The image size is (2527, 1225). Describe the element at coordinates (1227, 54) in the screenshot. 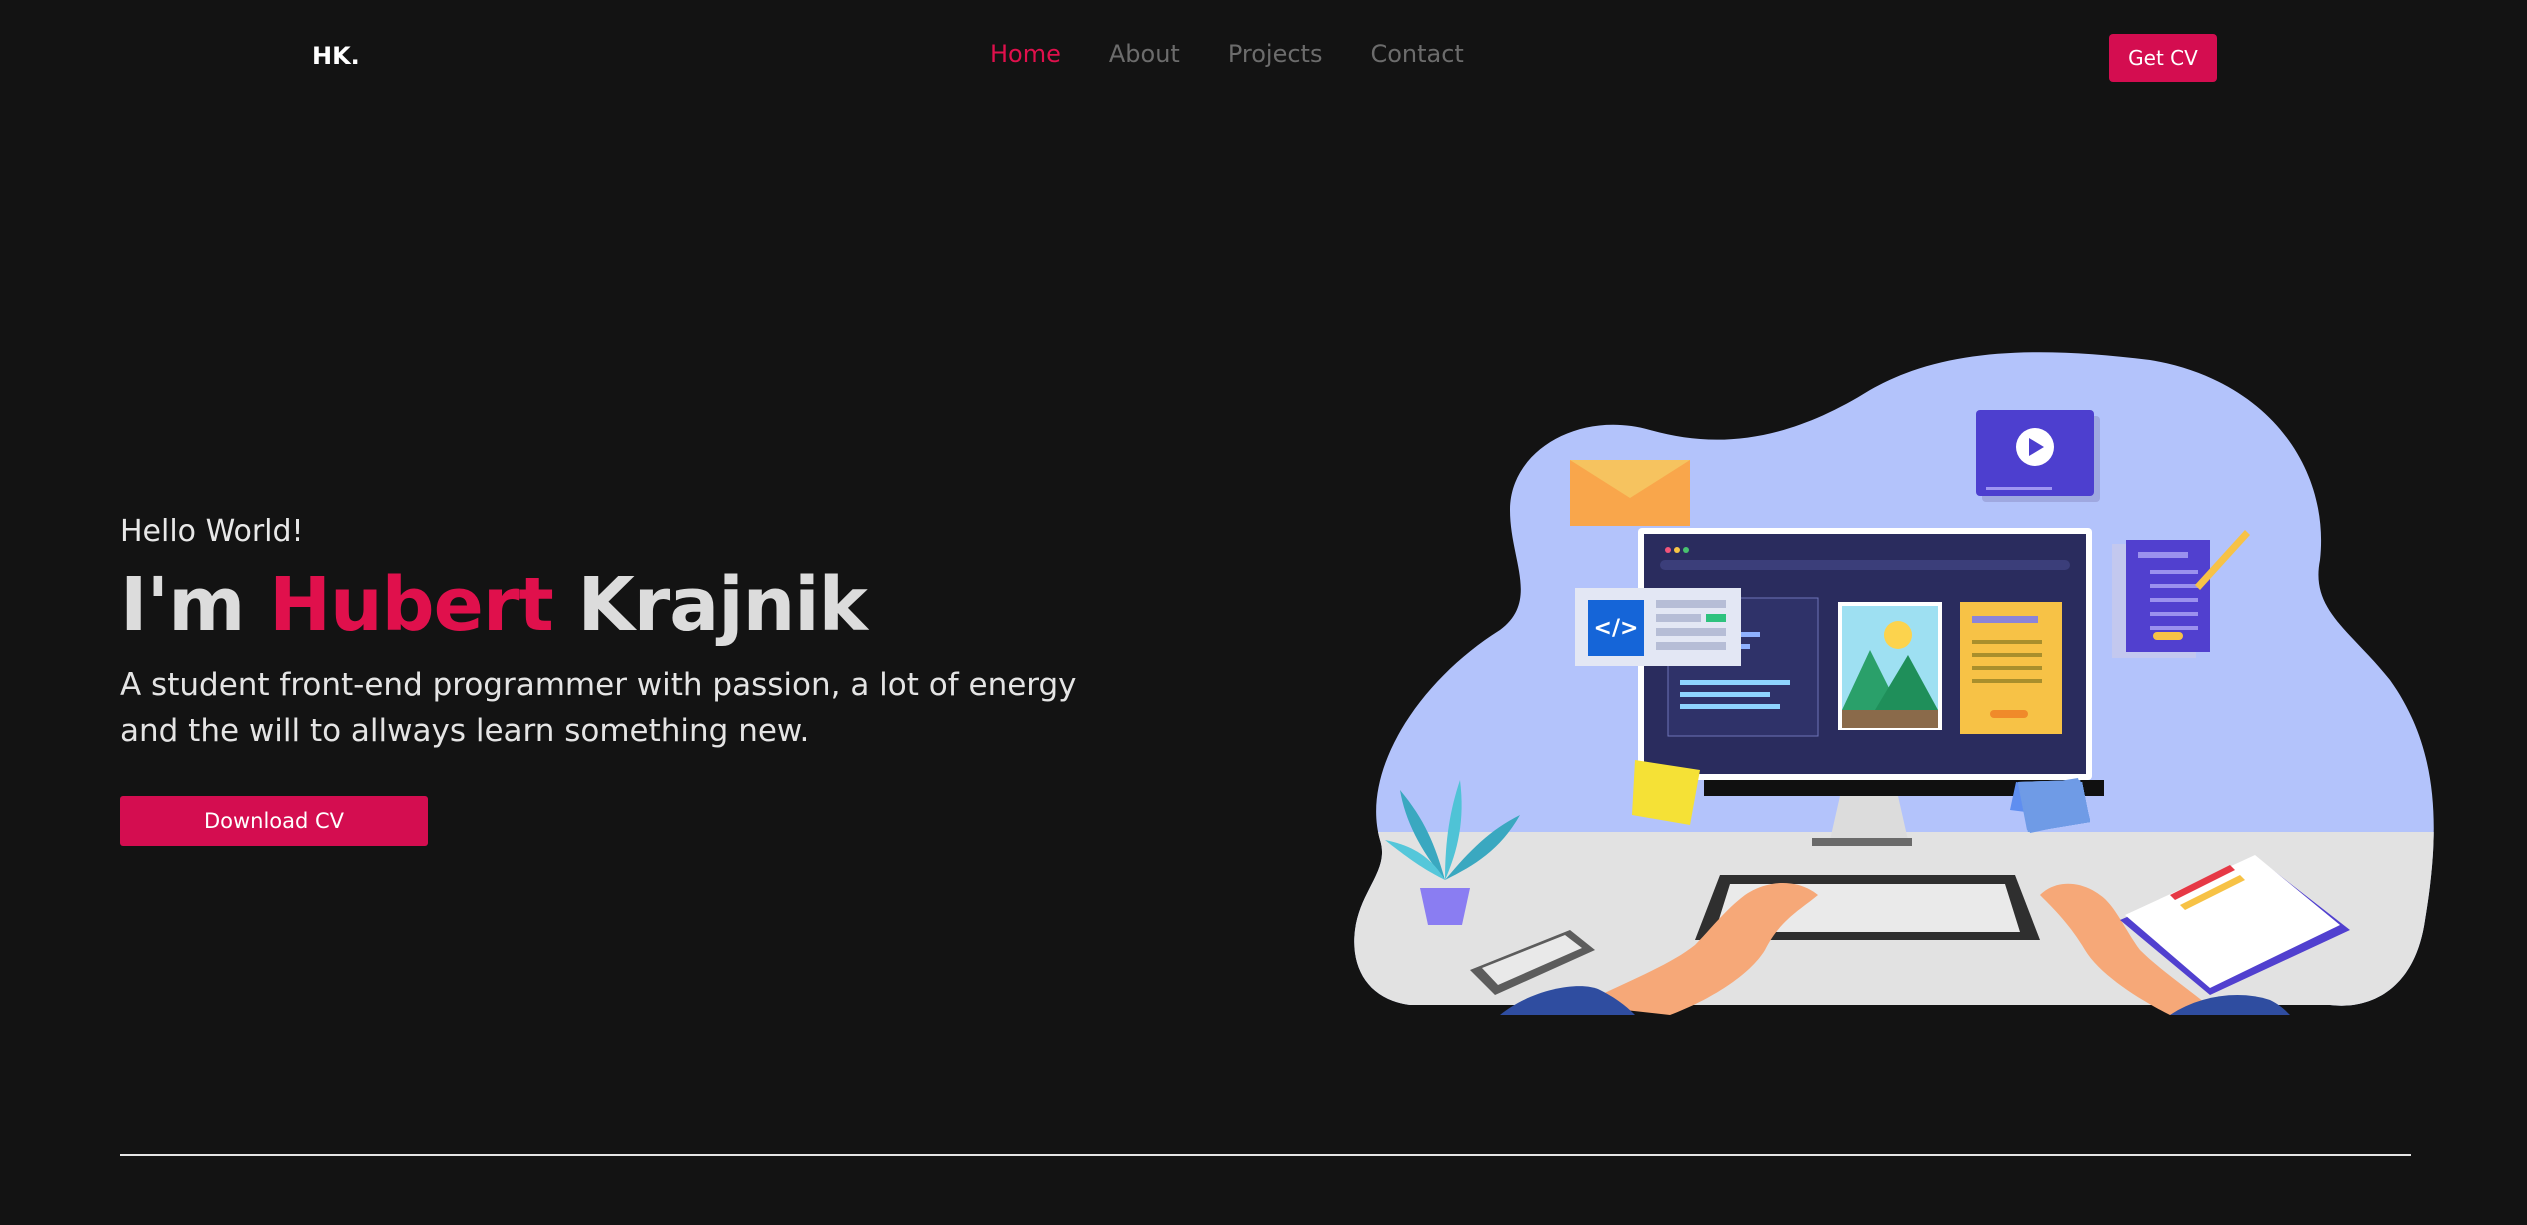

I see `nav-links: Home About Projects Contact` at that location.